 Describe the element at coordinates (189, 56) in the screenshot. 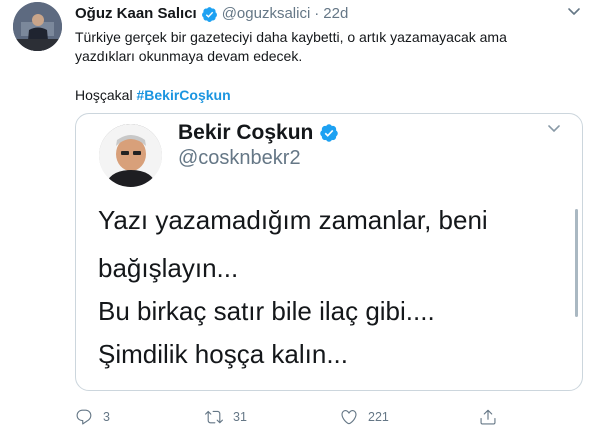

I see `tweet-text-line: yazdıkları okunmaya devam edecek.` at that location.